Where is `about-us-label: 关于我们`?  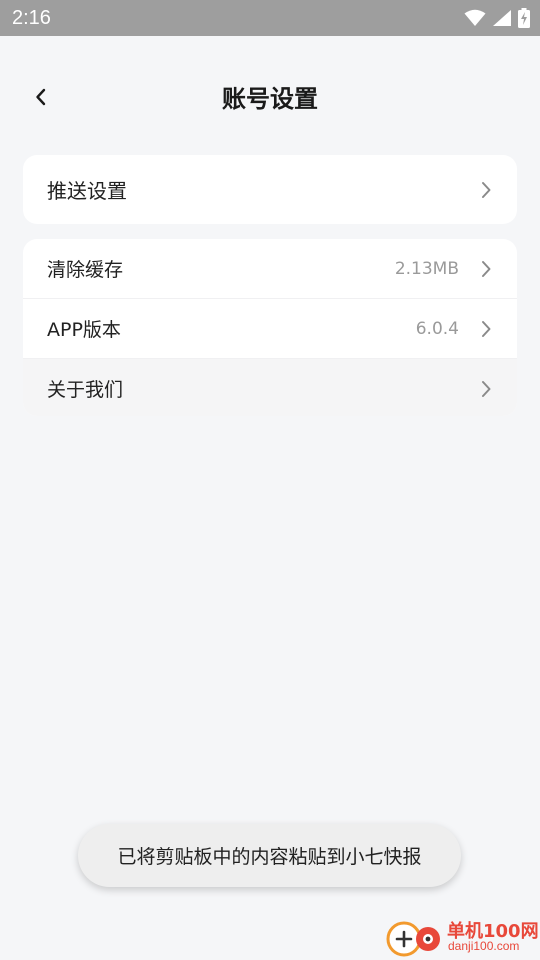 about-us-label: 关于我们 is located at coordinates (85, 390).